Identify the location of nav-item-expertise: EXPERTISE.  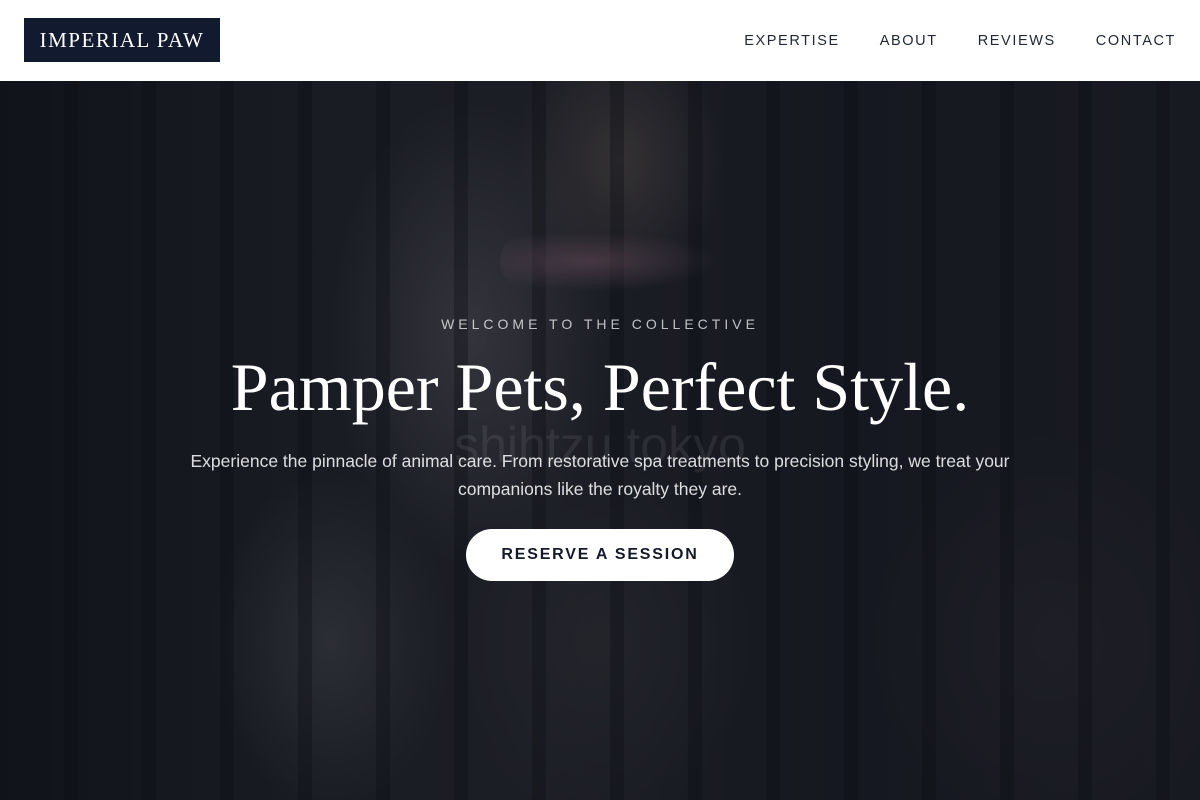
(792, 41).